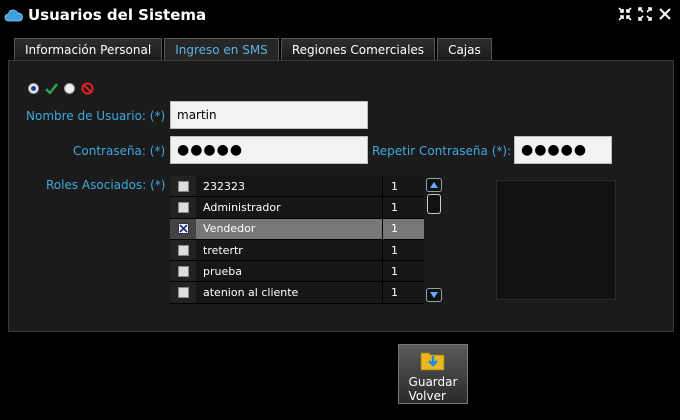  I want to click on return-button-label: Volver, so click(427, 396).